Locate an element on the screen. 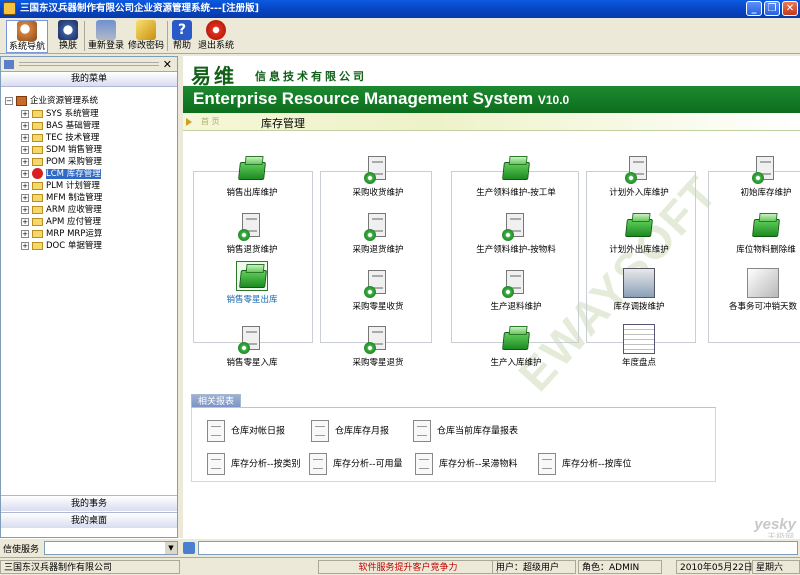  tree-item-mrp: + MRP MRP运算 is located at coordinates (61, 234).